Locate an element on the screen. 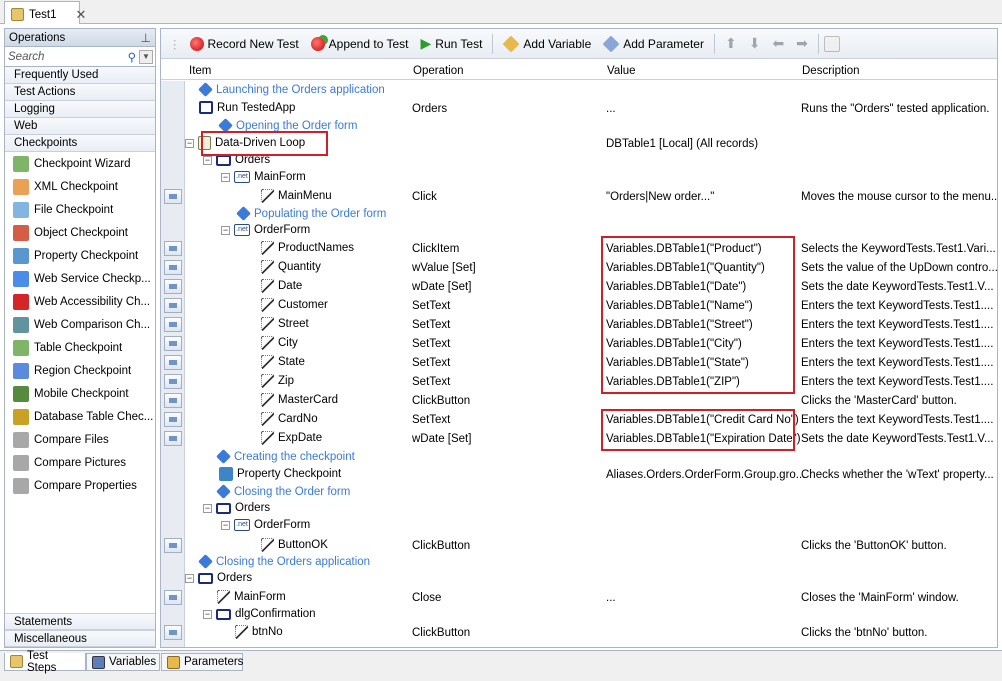  operation-item: Compare Pictures is located at coordinates (80, 462).